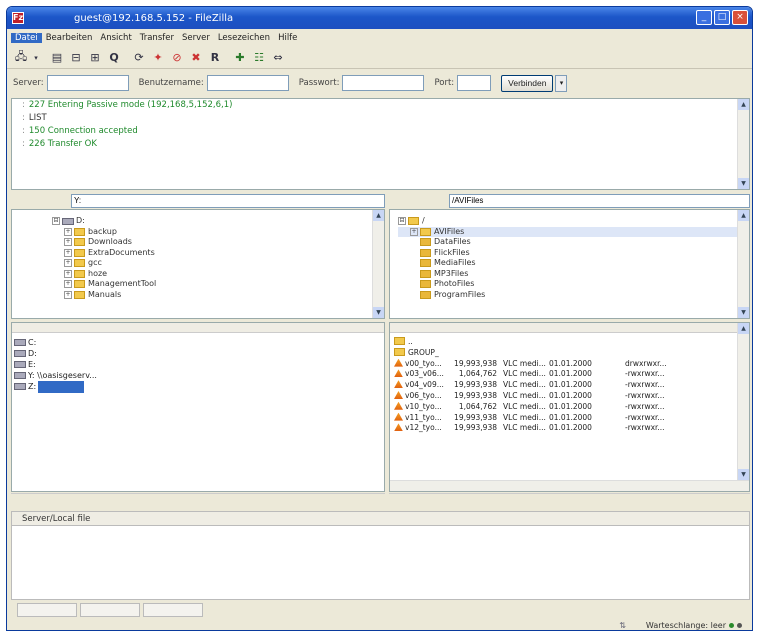 Image resolution: width=759 pixels, height=637 pixels. What do you see at coordinates (114, 58) in the screenshot?
I see `queue-icon: Q` at bounding box center [114, 58].